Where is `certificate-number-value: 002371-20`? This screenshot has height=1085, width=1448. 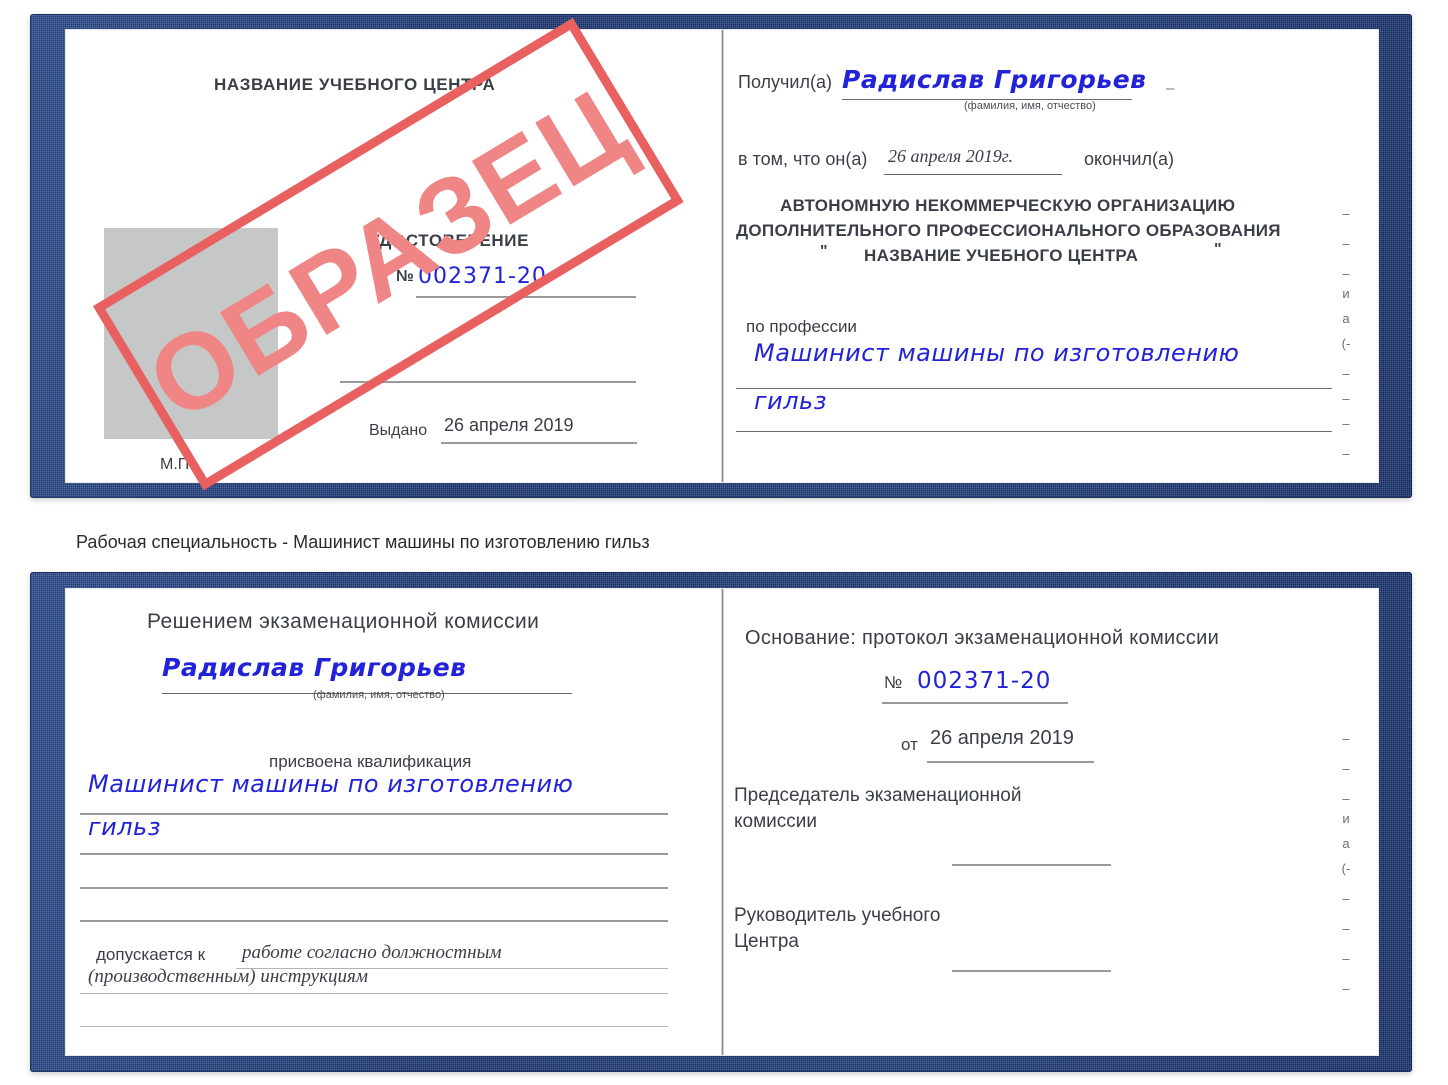
certificate-number-value: 002371-20 is located at coordinates (482, 276).